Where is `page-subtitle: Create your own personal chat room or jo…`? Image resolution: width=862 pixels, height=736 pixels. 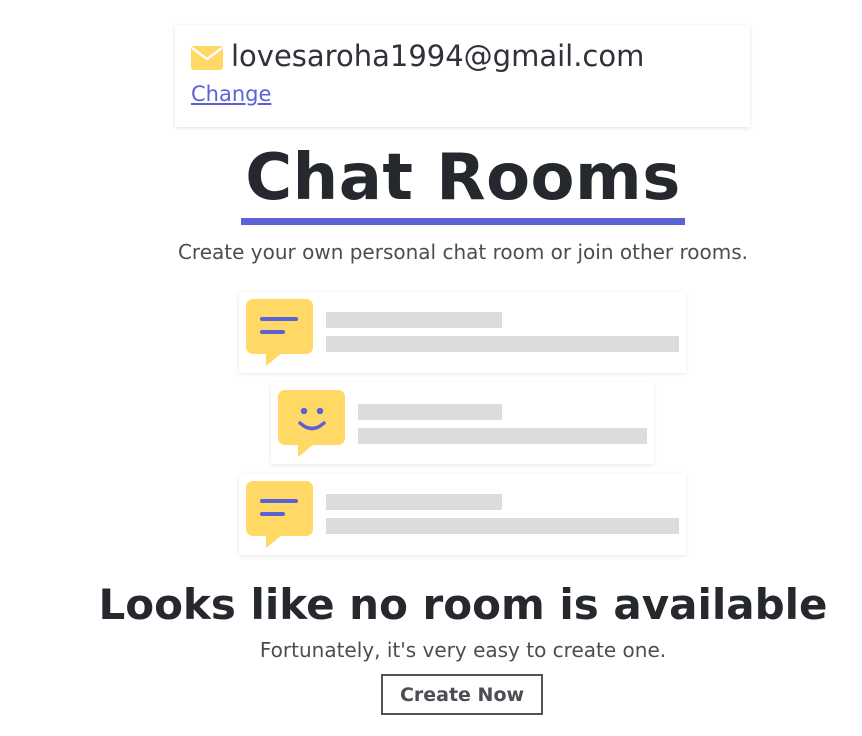
page-subtitle: Create your own personal chat room or jo… is located at coordinates (463, 252).